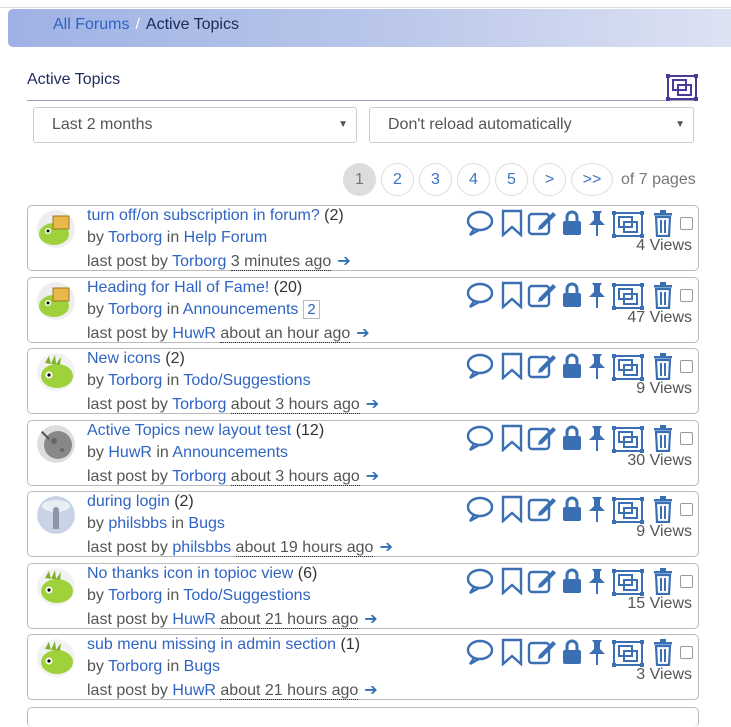  What do you see at coordinates (359, 179) in the screenshot?
I see `page-1: 1` at bounding box center [359, 179].